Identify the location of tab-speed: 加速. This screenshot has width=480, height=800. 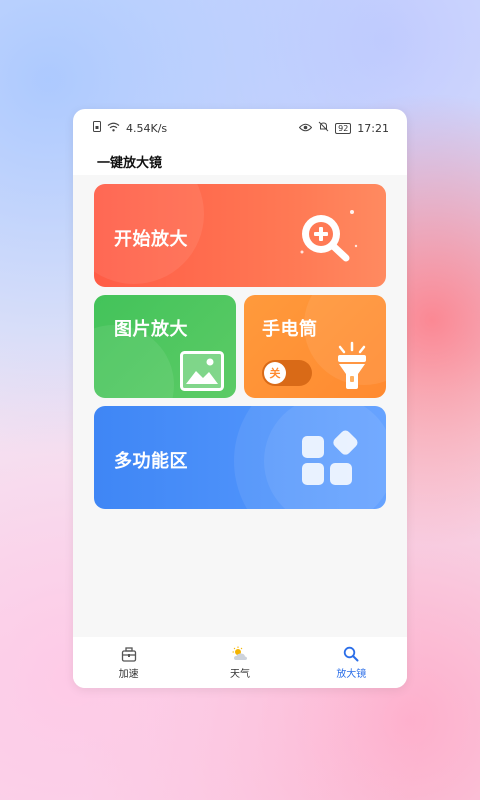
(128, 662).